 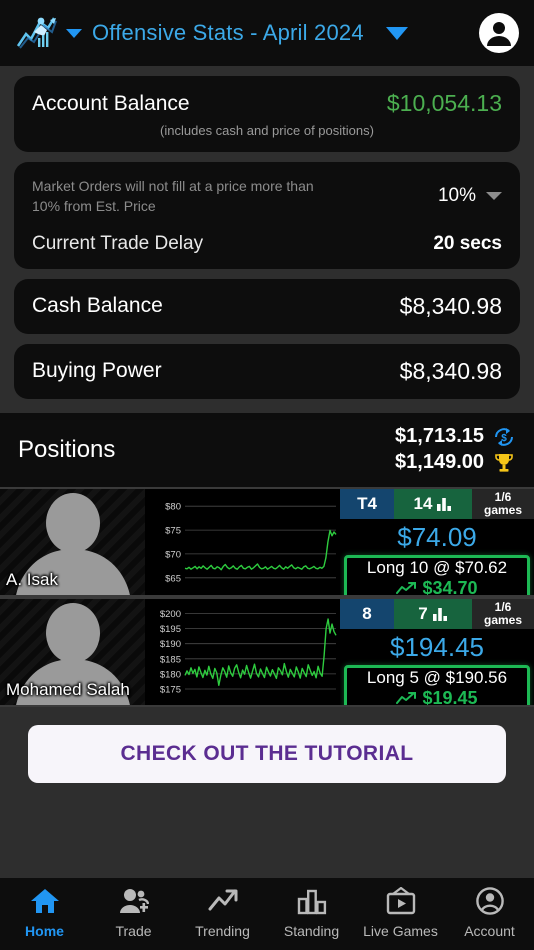 What do you see at coordinates (504, 462) in the screenshot?
I see `trophy-icon` at bounding box center [504, 462].